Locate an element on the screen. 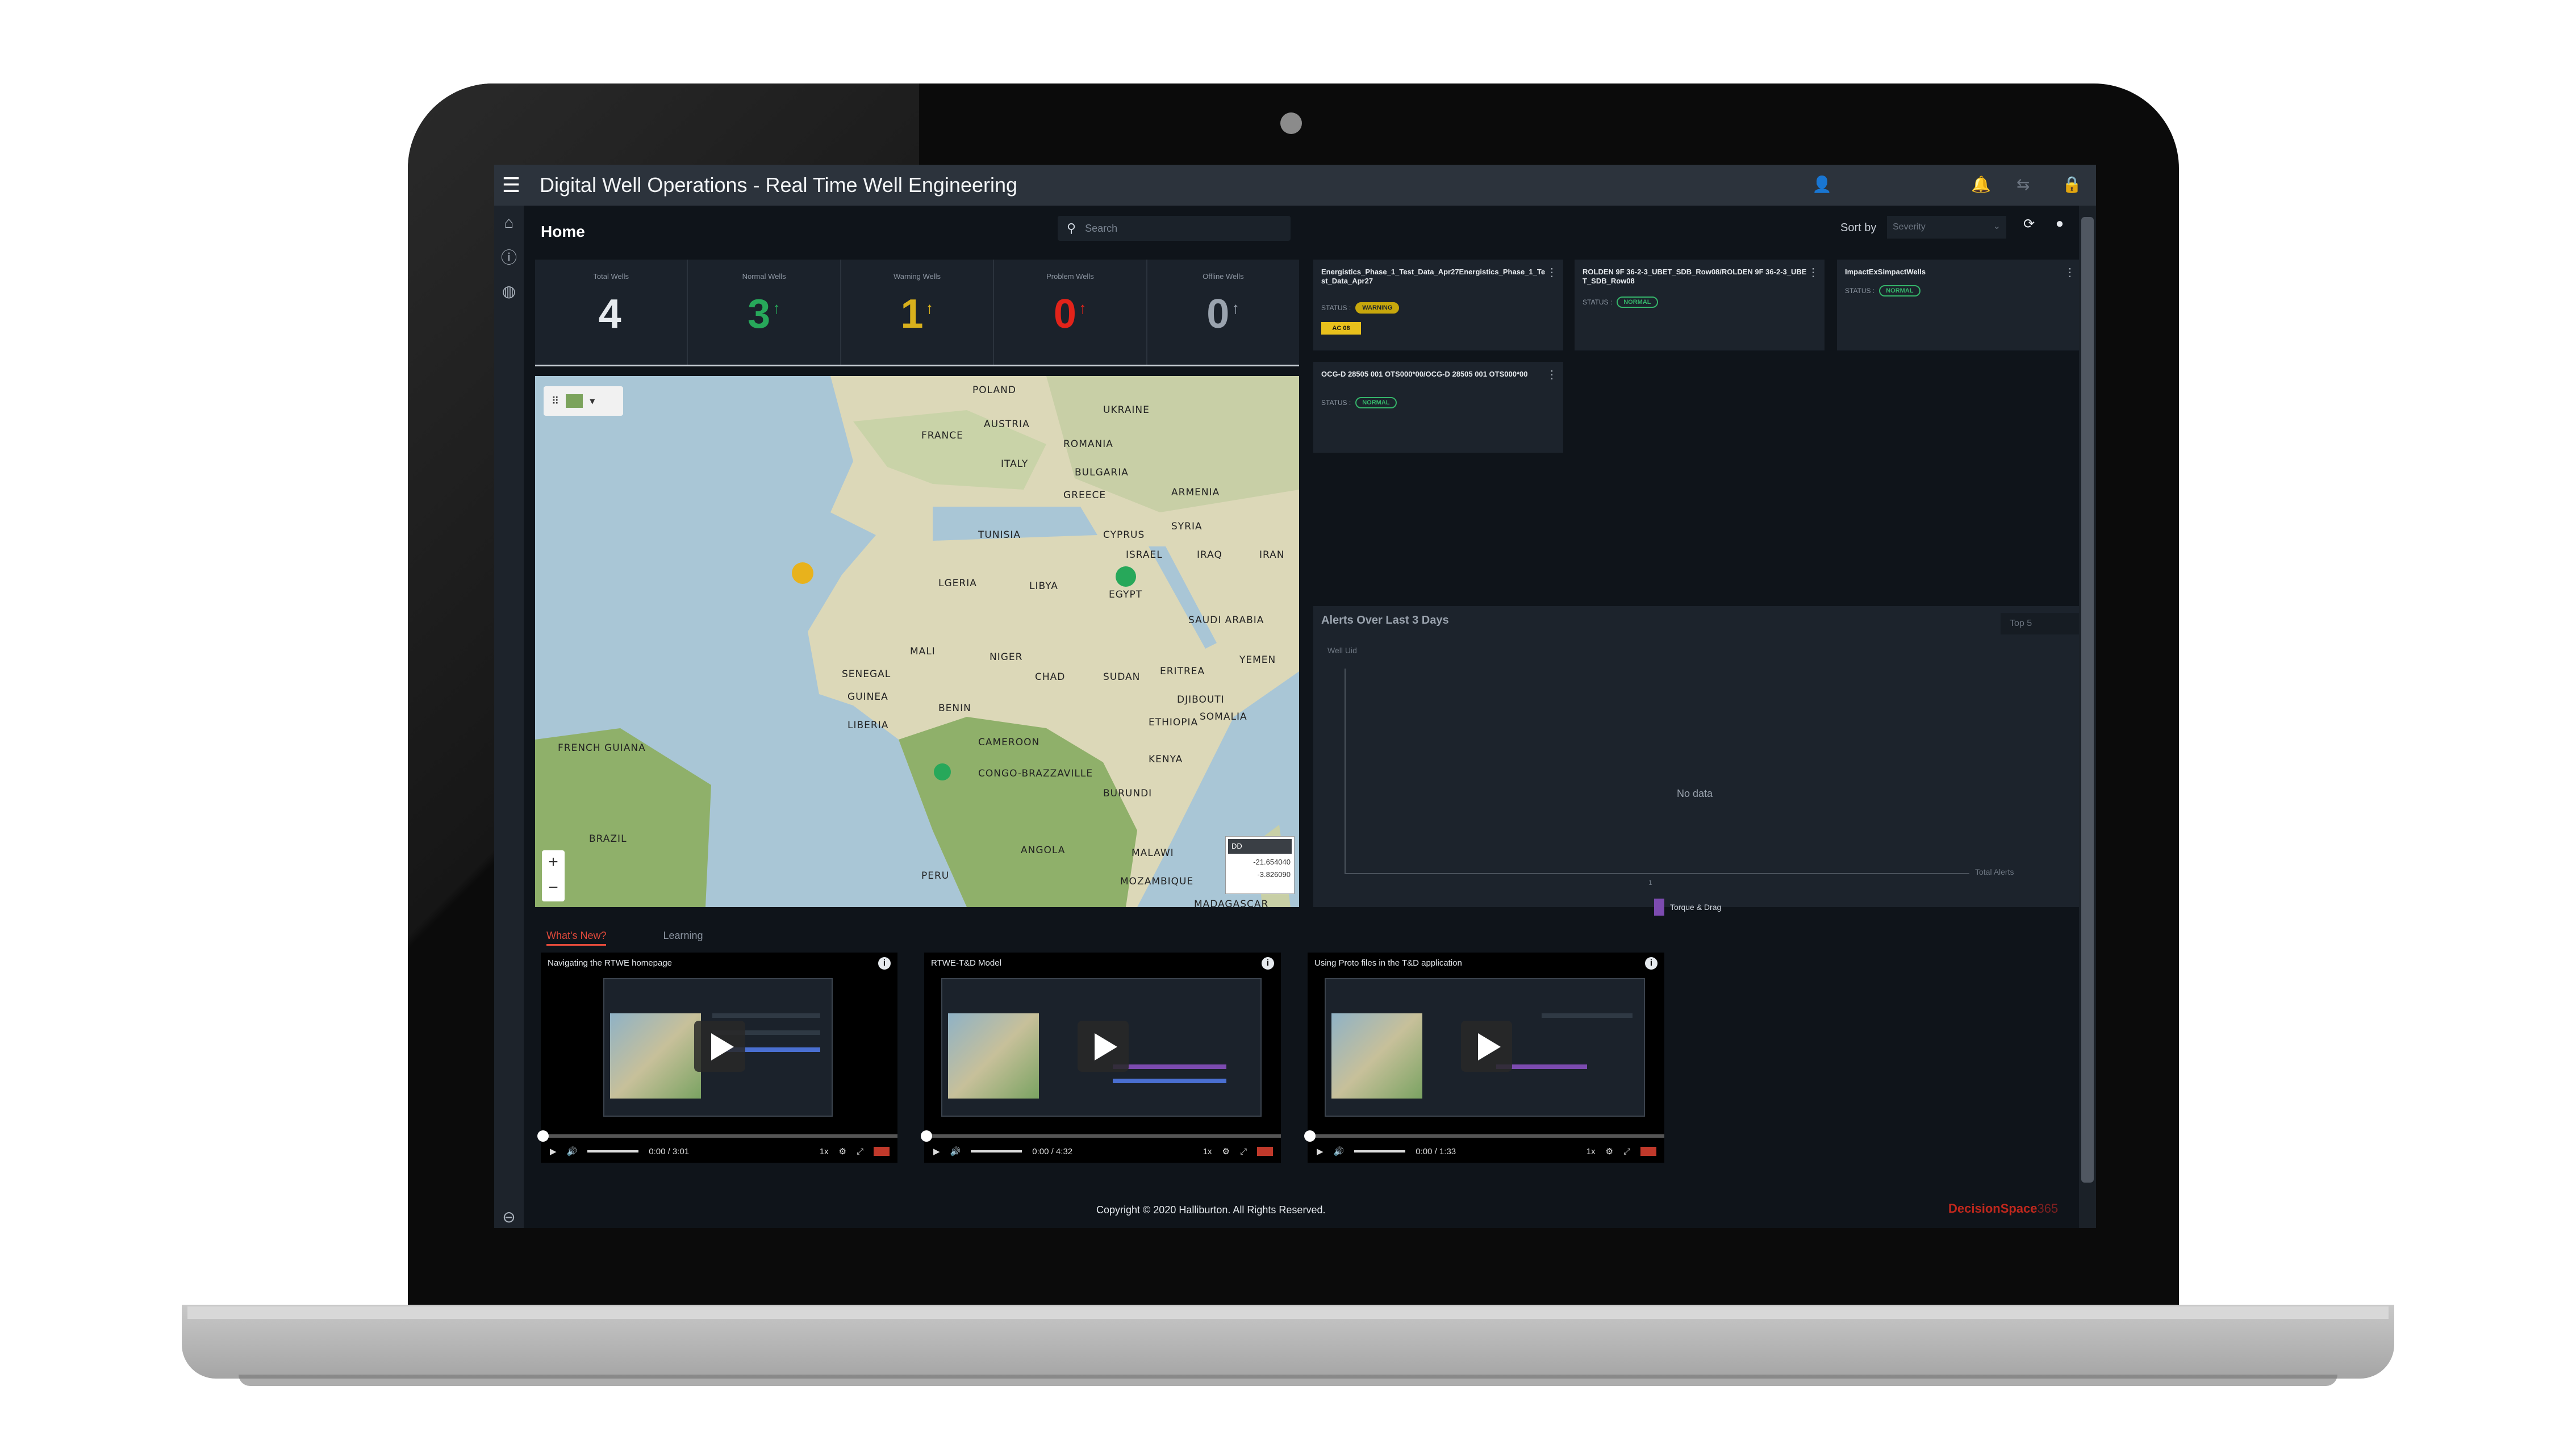 The width and height of the screenshot is (2576, 1449). settings-icon: ⇆ is located at coordinates (2025, 184).